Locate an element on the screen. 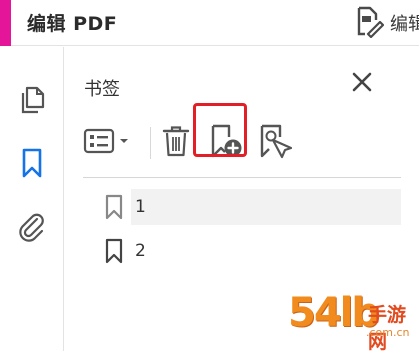 This screenshot has height=351, width=419. bookmark-label-wrap: 2 is located at coordinates (266, 251).